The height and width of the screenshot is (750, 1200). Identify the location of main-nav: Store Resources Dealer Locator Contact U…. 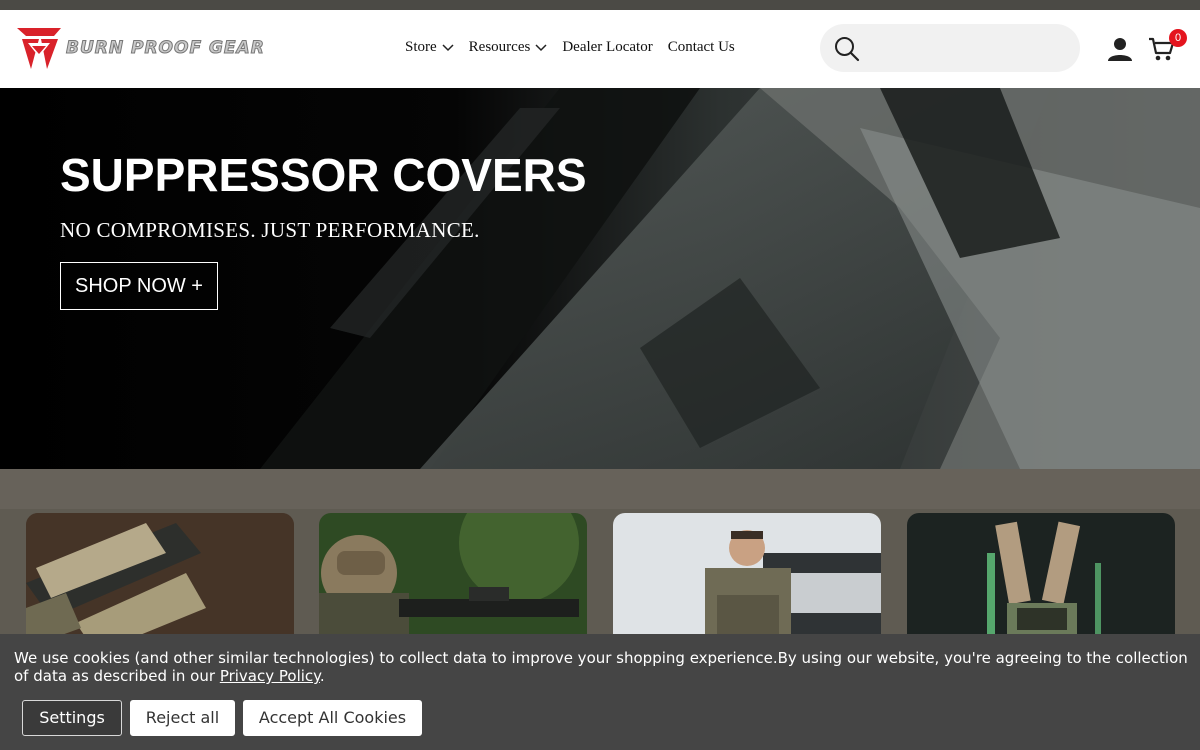
(577, 47).